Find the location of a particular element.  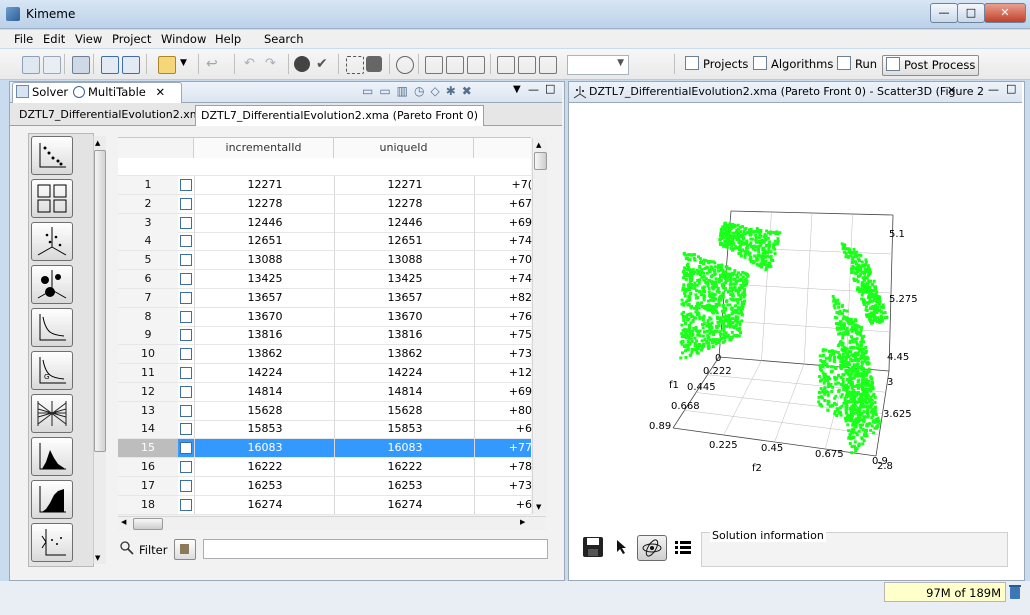

table-row: 3 12446 12446 +69 is located at coordinates (325, 223).